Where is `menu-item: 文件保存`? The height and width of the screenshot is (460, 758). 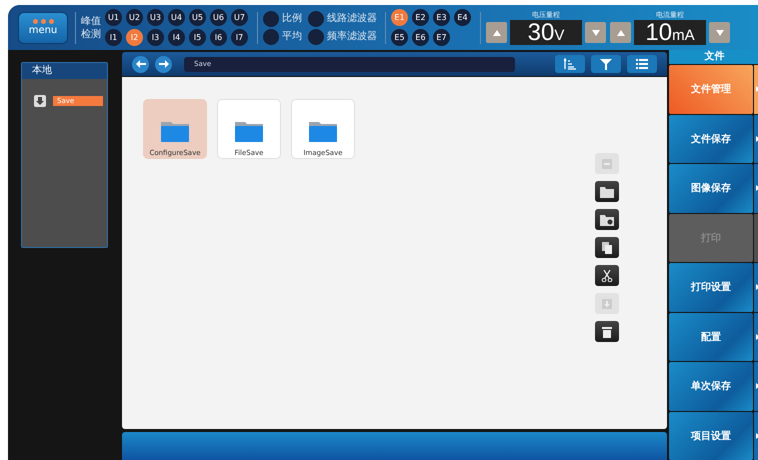 menu-item: 文件保存 is located at coordinates (711, 138).